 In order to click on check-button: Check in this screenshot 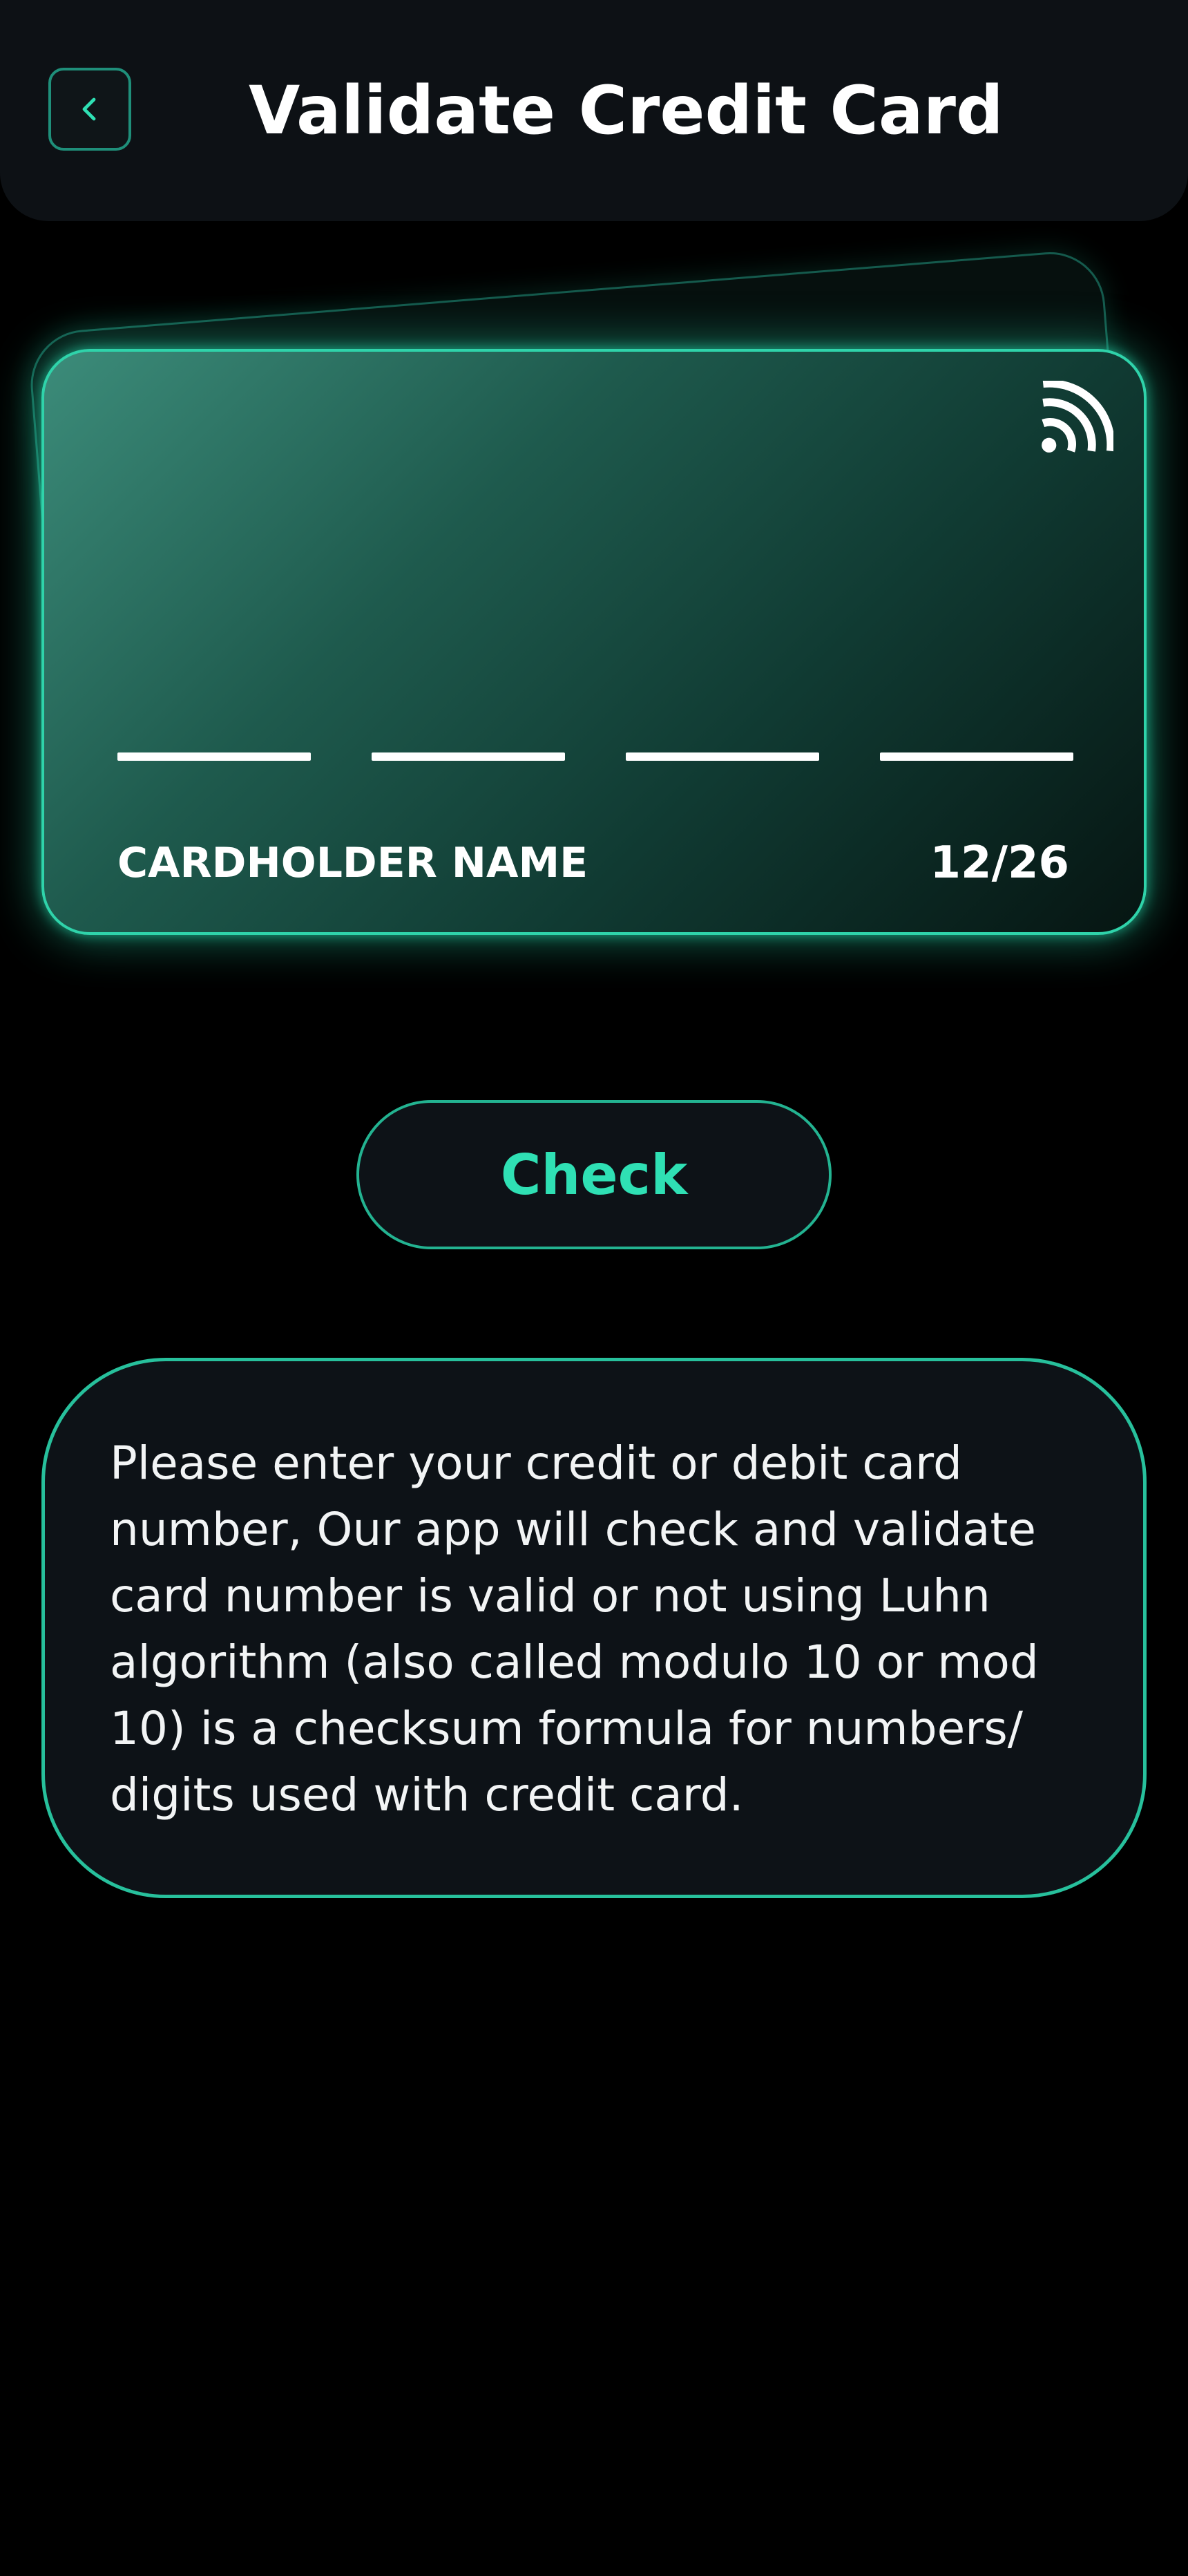, I will do `click(594, 1174)`.